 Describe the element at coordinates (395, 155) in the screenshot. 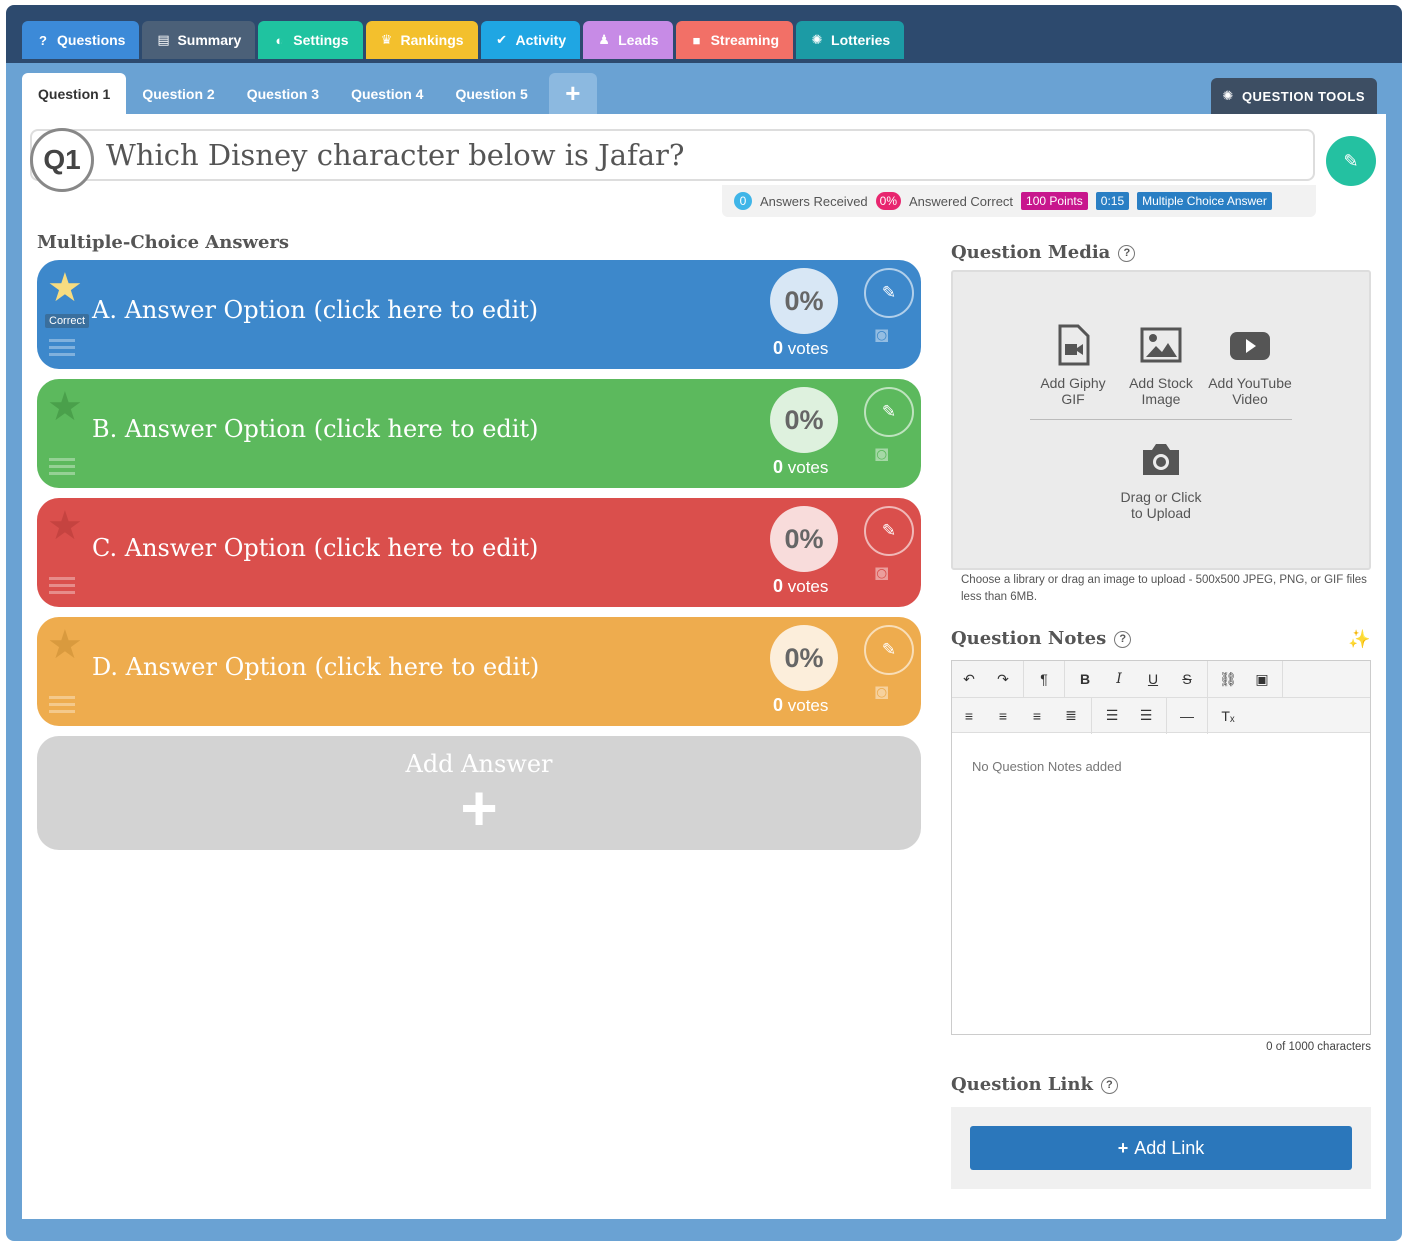

I see `question-text: Which Disney character below is Jafar?` at that location.